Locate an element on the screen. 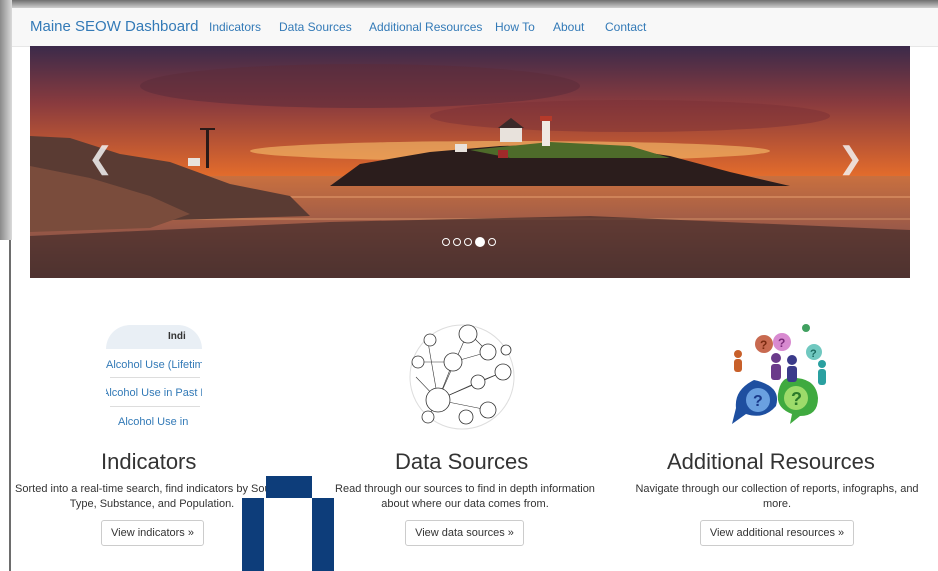  thumbnail-row: Alcohol Use (Lifetim is located at coordinates (154, 365).